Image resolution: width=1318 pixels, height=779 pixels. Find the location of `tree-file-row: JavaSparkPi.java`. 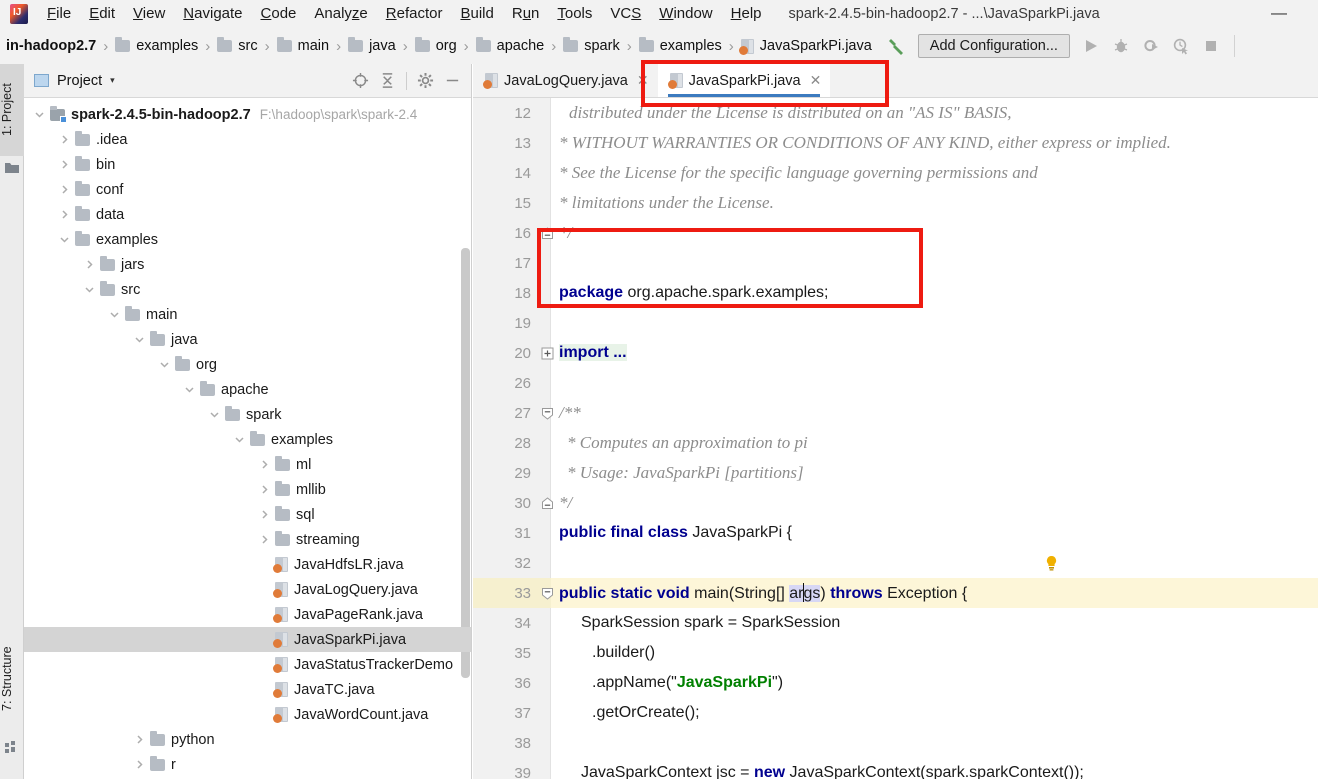

tree-file-row: JavaSparkPi.java is located at coordinates (247, 639).